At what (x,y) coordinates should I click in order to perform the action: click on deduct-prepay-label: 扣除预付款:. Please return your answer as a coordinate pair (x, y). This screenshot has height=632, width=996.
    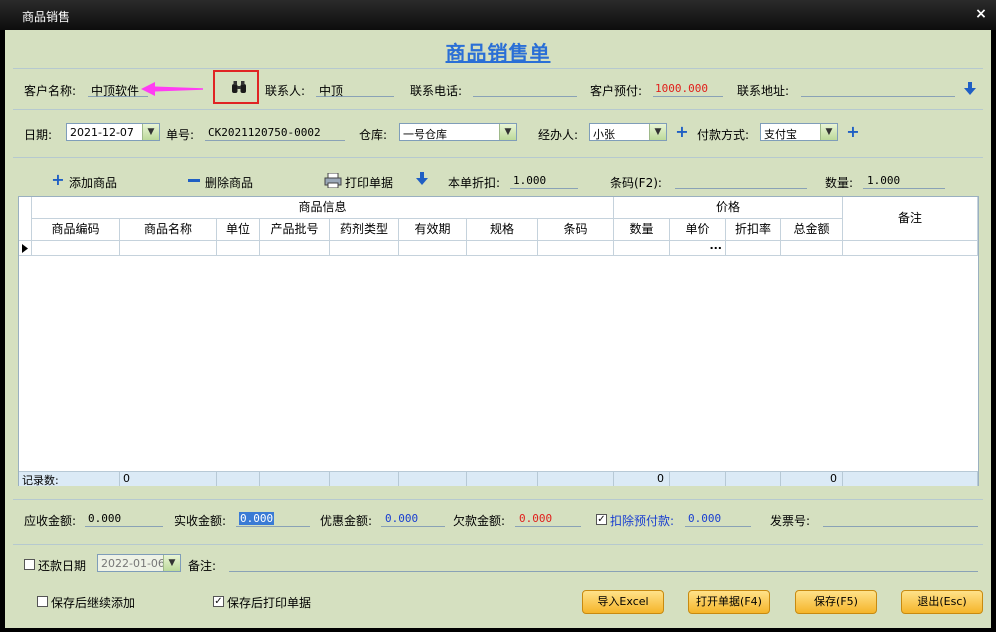
    Looking at the image, I should click on (642, 520).